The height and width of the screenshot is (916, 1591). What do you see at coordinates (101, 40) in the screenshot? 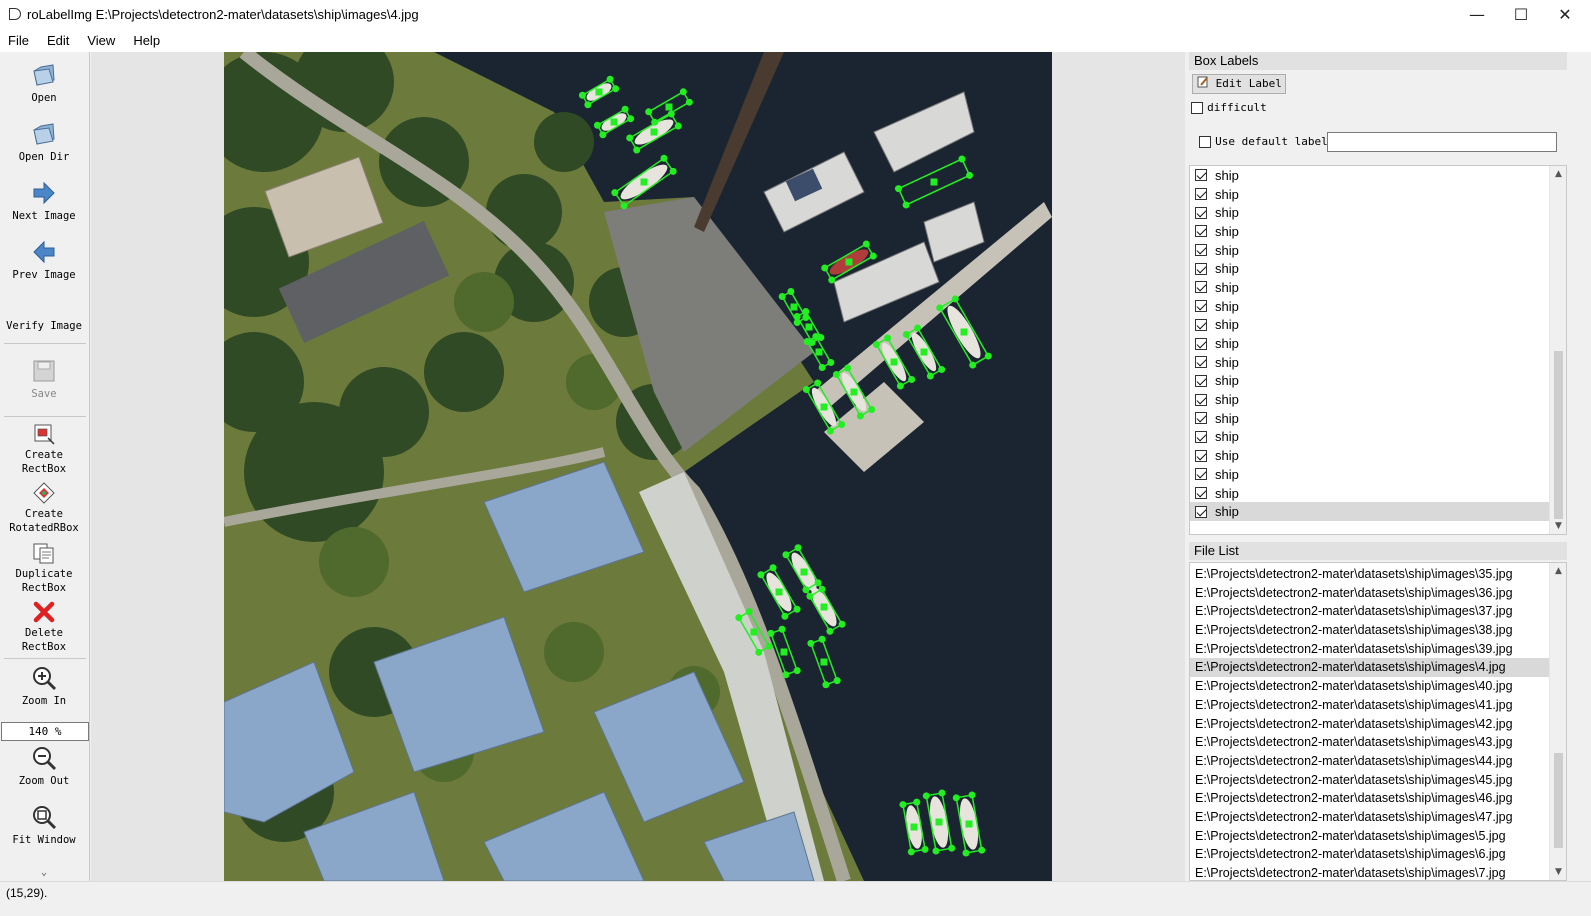
I see `menu-view: View` at bounding box center [101, 40].